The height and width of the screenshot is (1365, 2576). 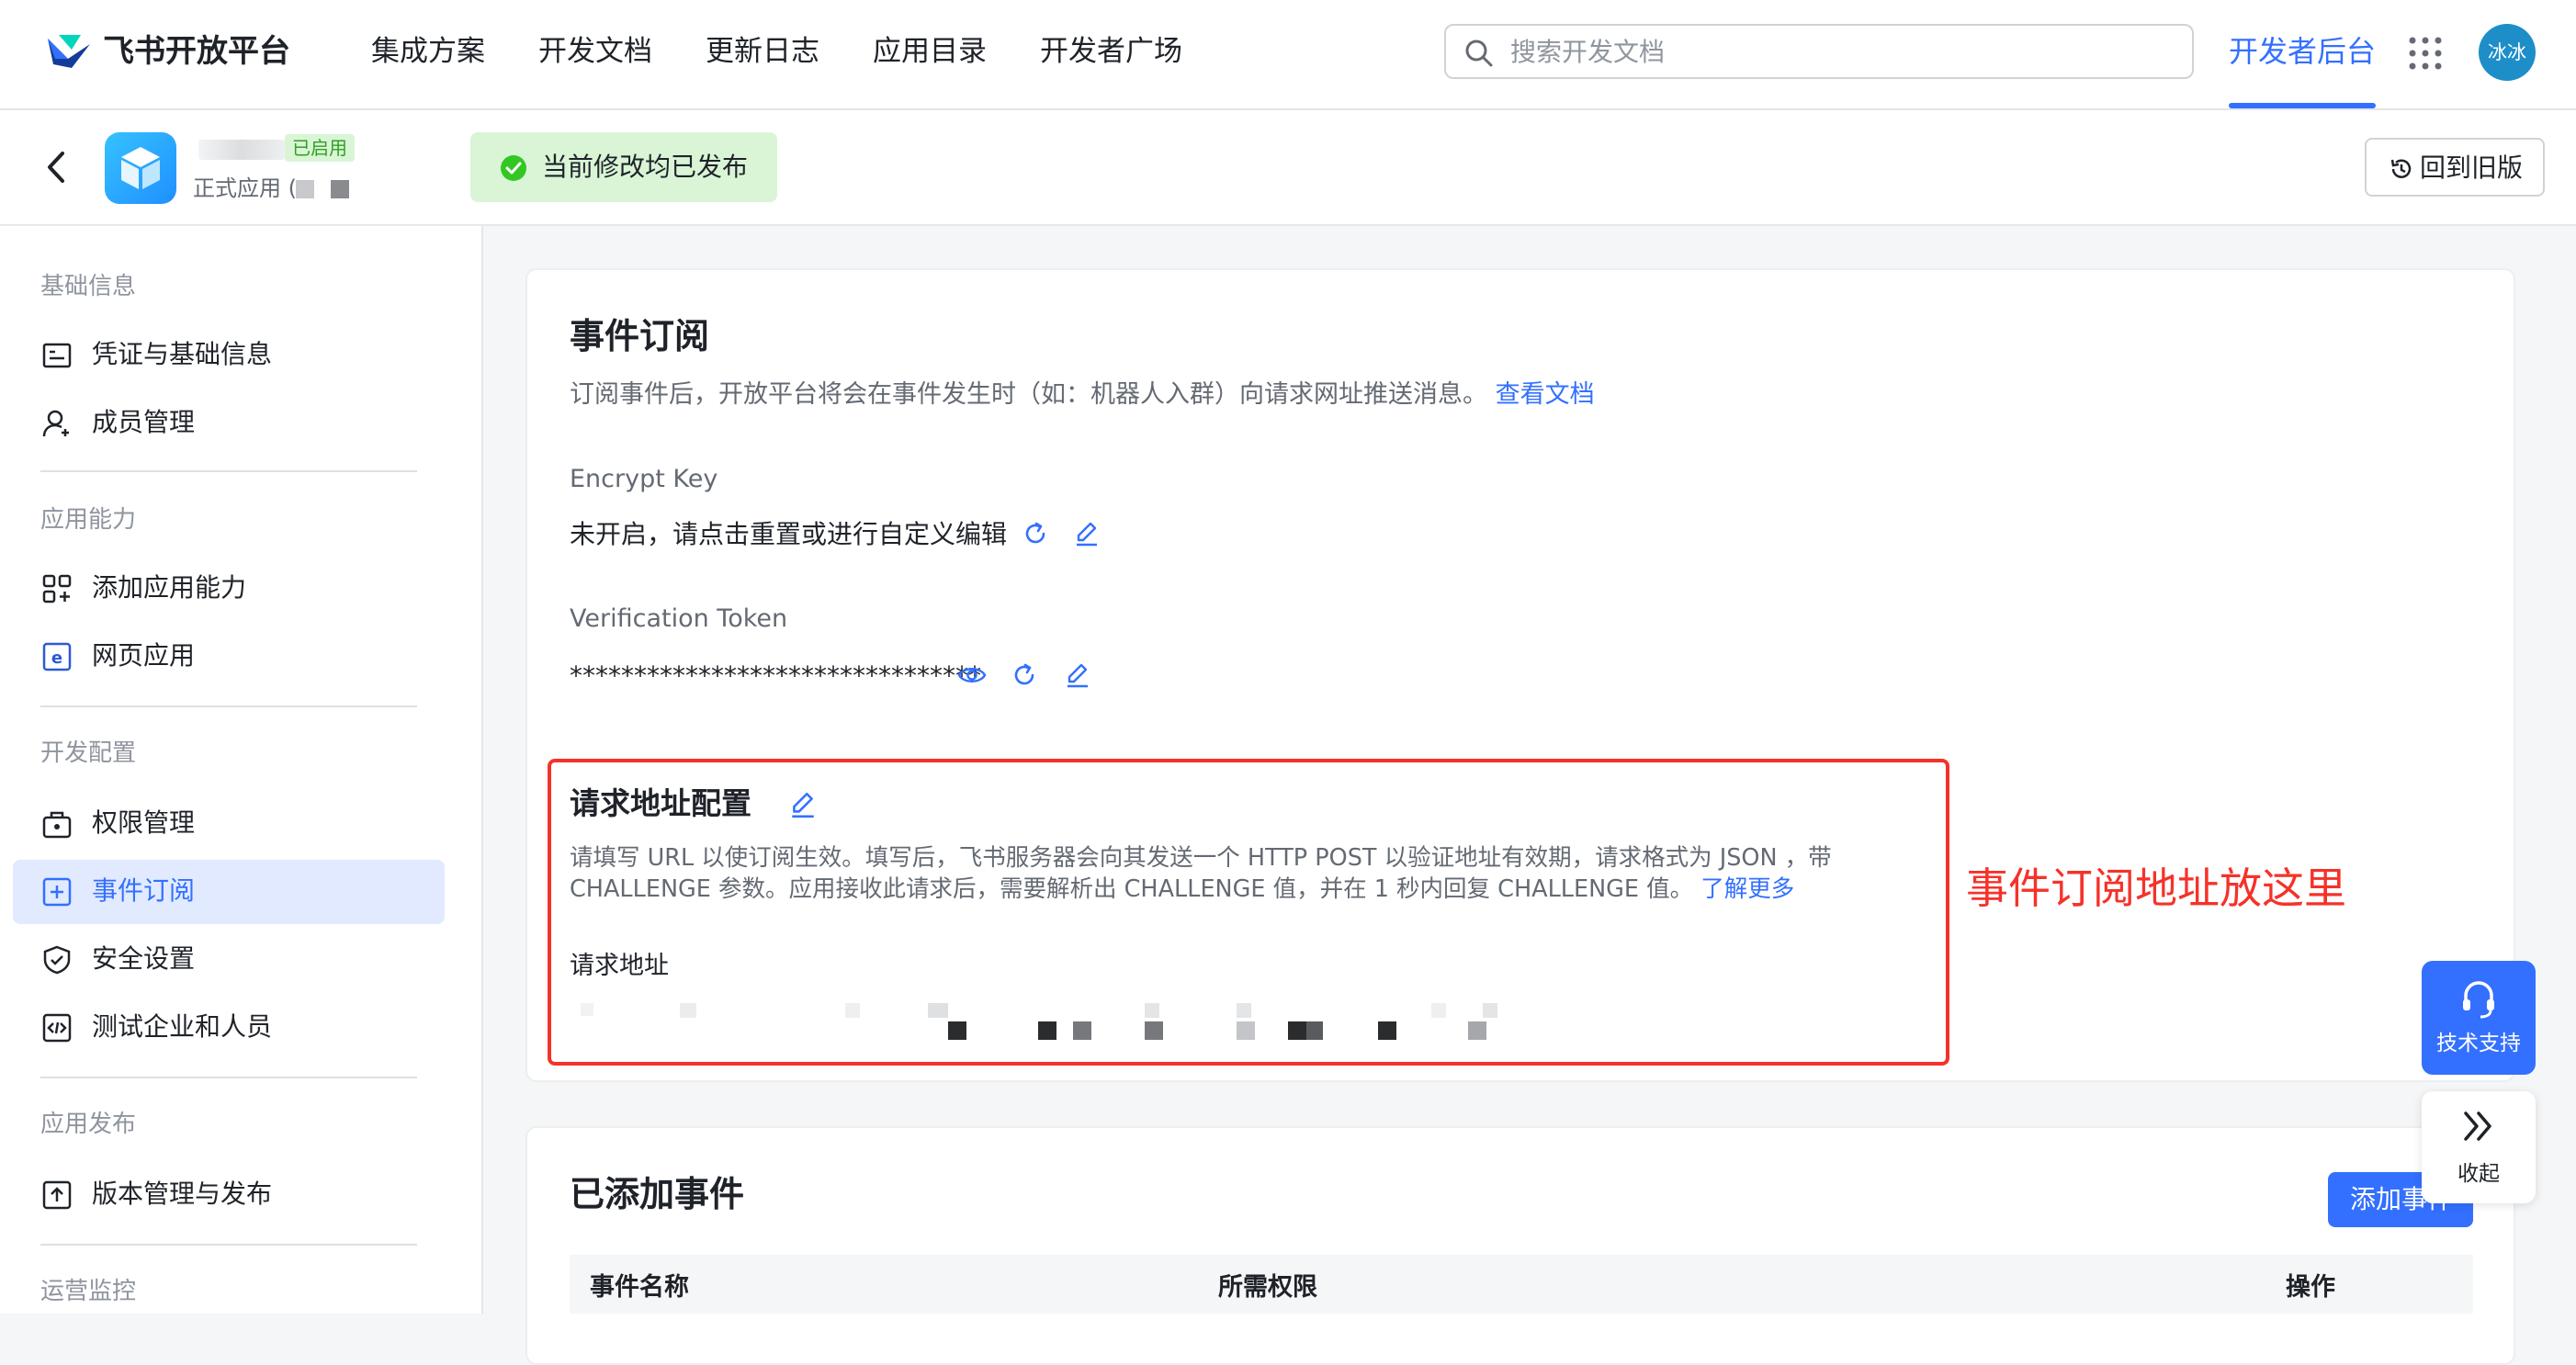 What do you see at coordinates (1035, 533) in the screenshot?
I see `reset-encrypt-key-refresh-icon` at bounding box center [1035, 533].